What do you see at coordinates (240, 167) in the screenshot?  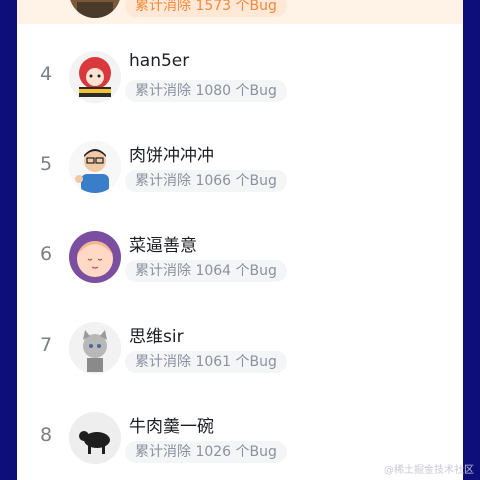 I see `leaderboard-row: 5 肉饼冲冲冲 累计消除 1066 个Bug` at bounding box center [240, 167].